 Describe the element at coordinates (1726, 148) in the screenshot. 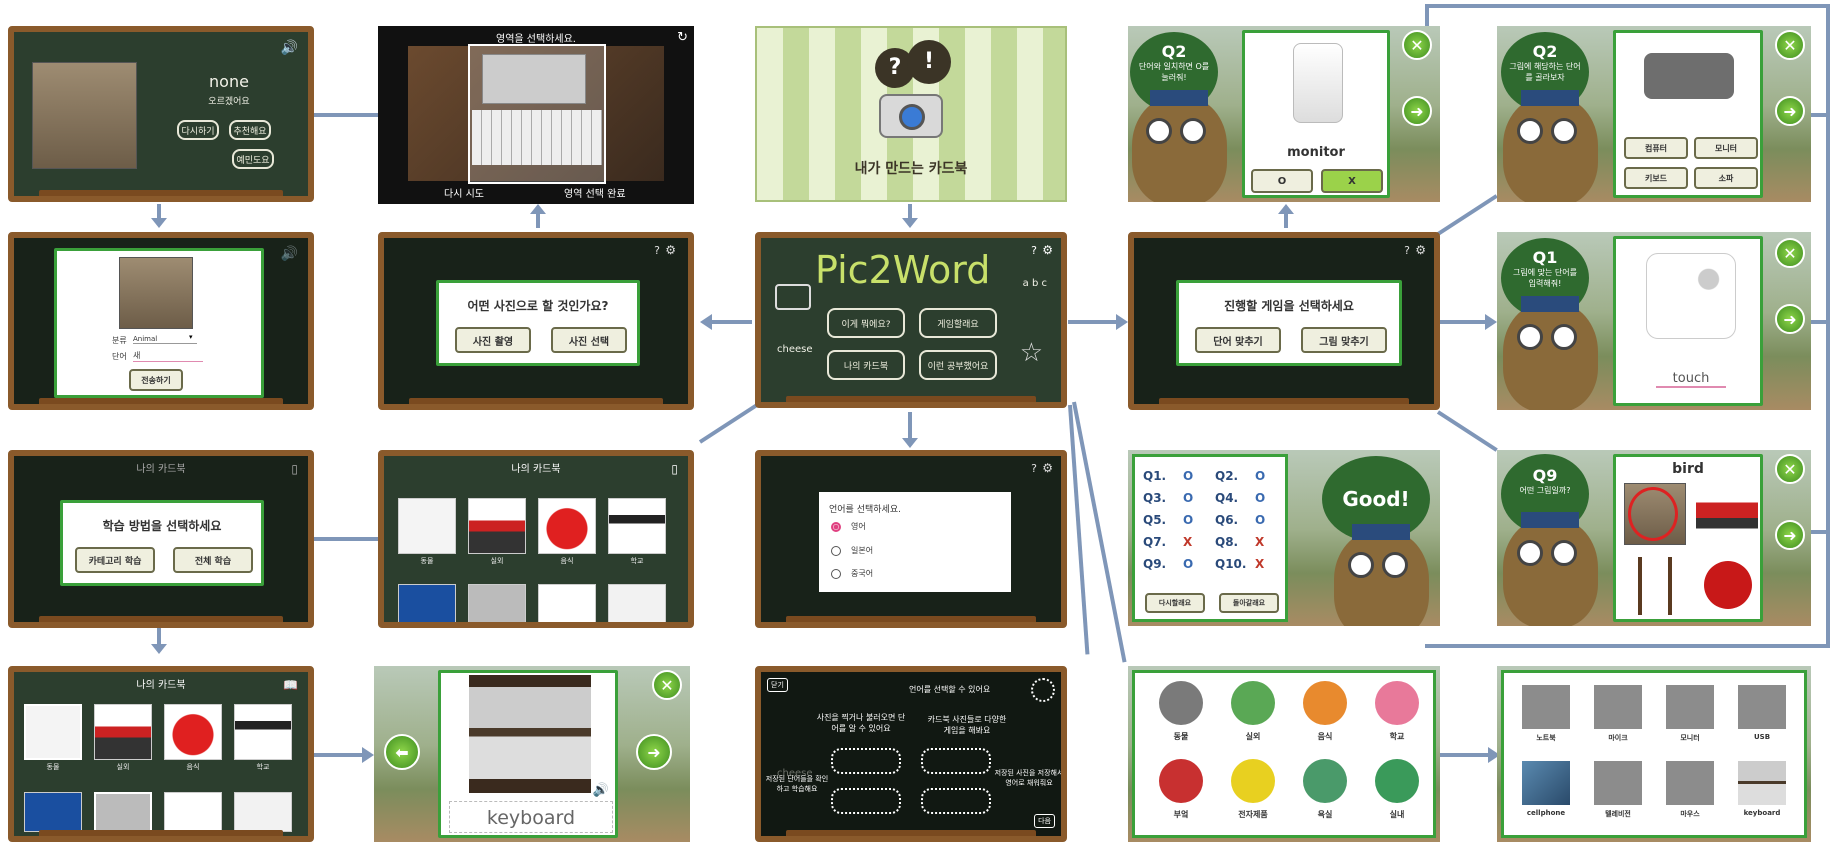

I see `choice-button-2: 모니터` at that location.